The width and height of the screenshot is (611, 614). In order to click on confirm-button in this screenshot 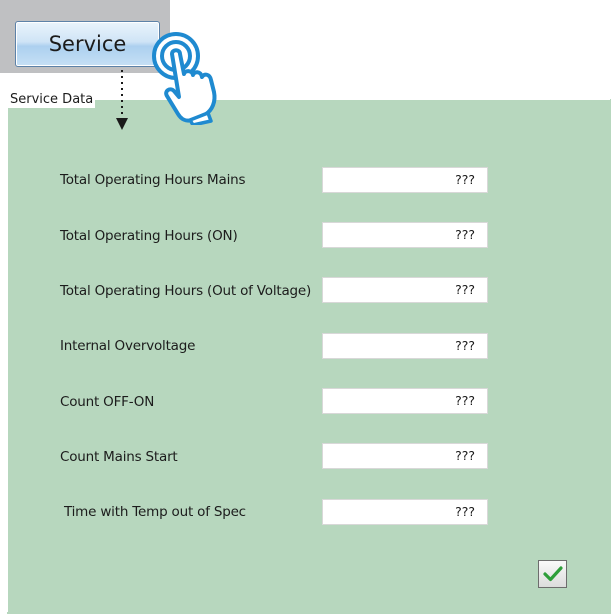, I will do `click(552, 574)`.